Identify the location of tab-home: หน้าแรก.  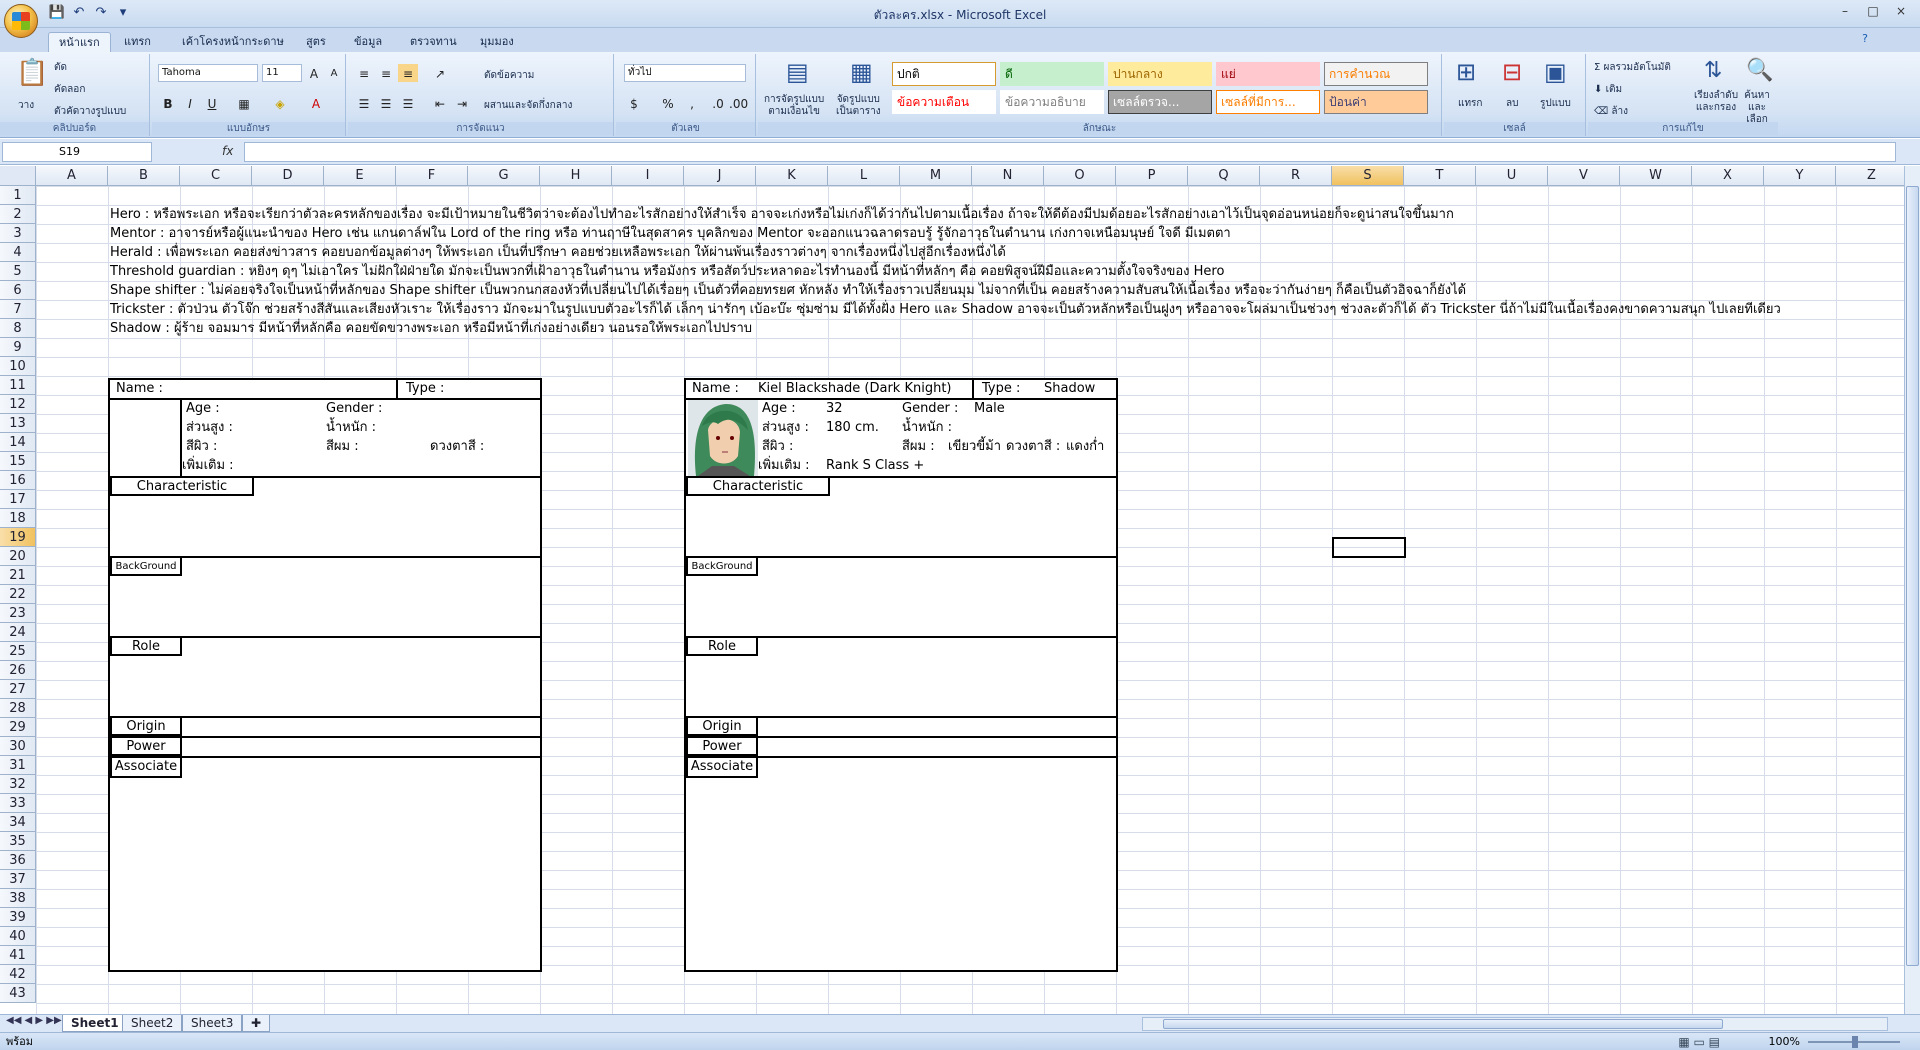
(79, 42).